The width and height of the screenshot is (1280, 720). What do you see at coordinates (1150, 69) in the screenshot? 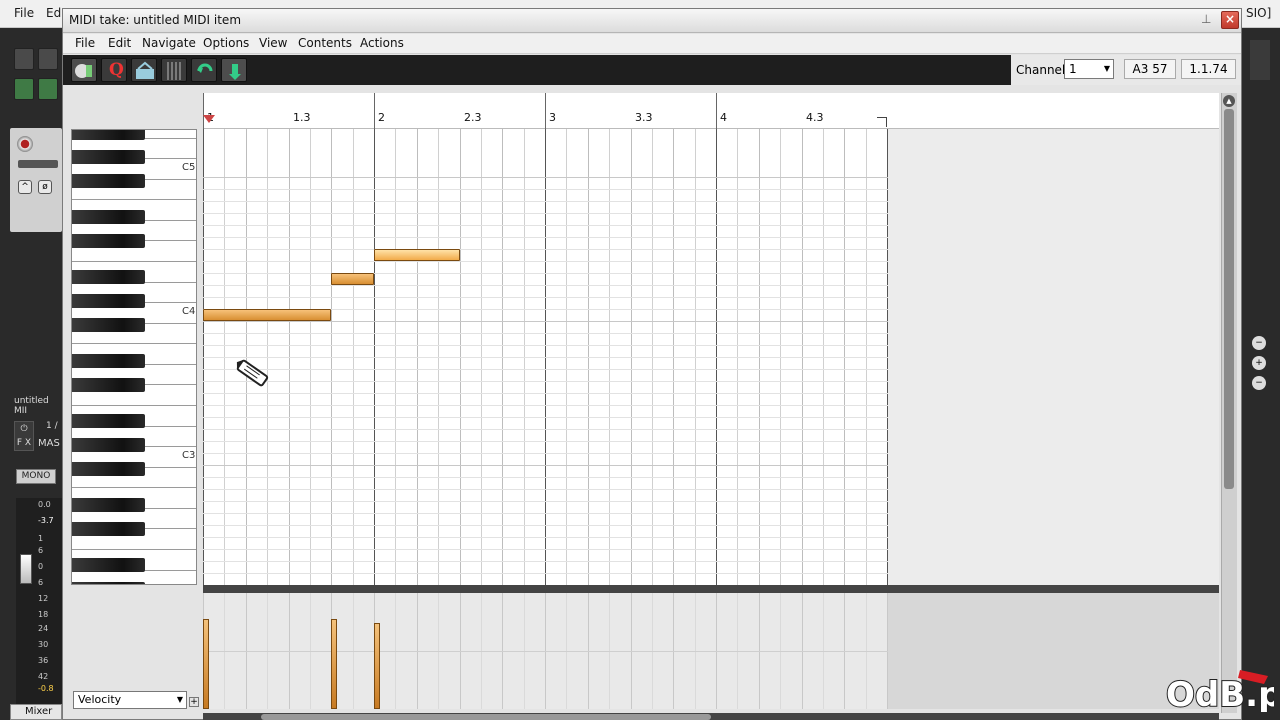
I see `note-readout: A3 57` at bounding box center [1150, 69].